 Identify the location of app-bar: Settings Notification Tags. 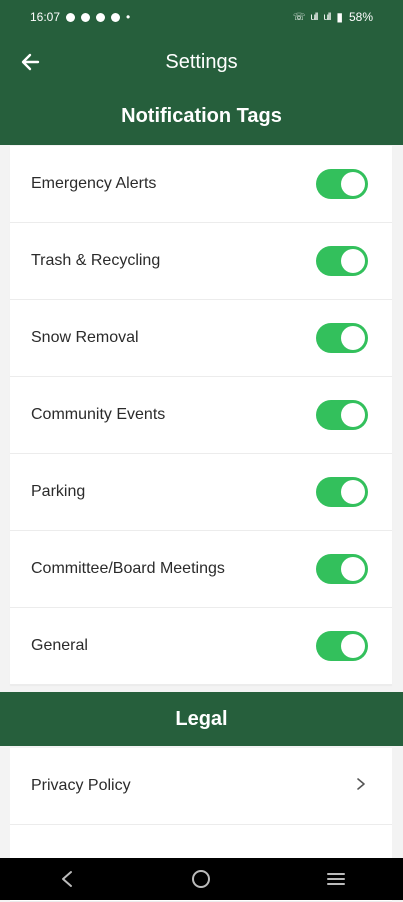
(201, 89).